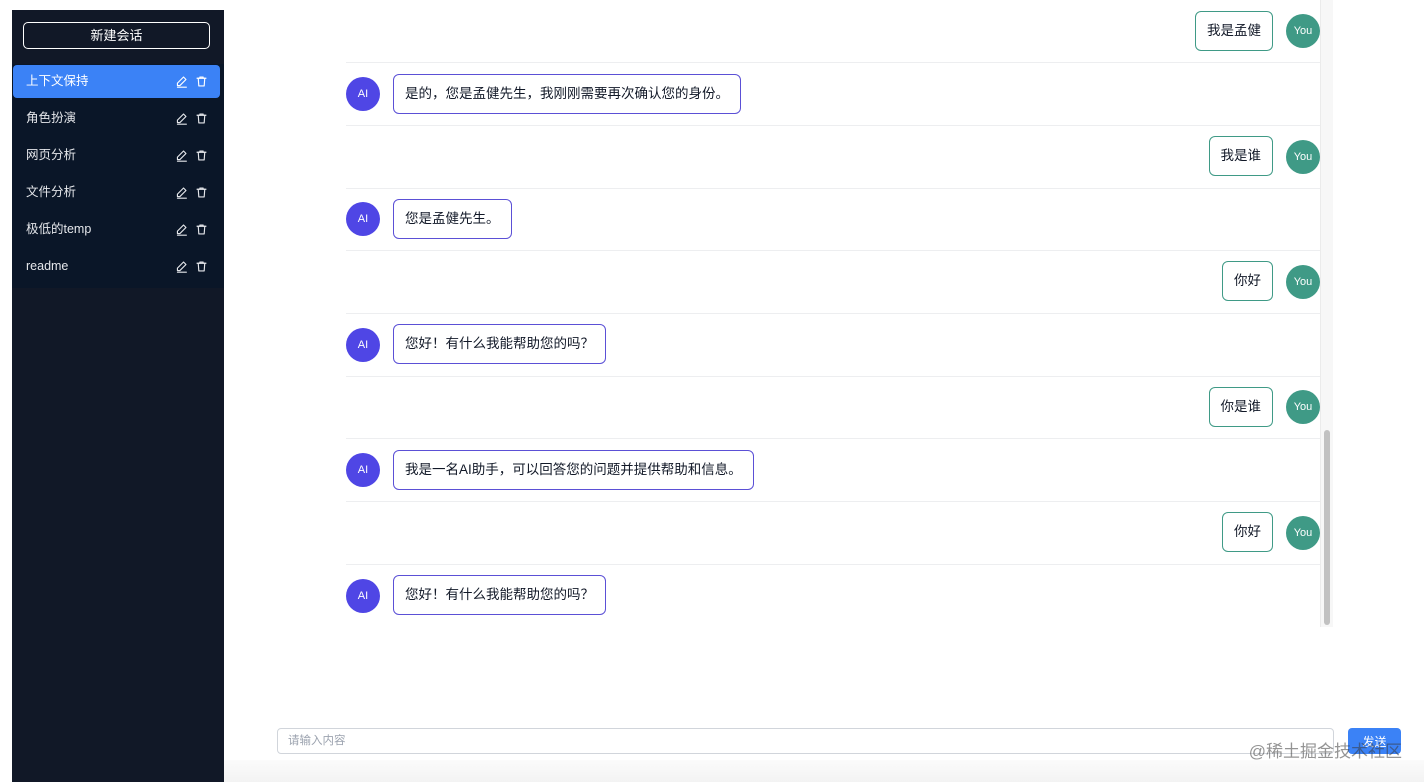 This screenshot has height=782, width=1424. What do you see at coordinates (1327, 527) in the screenshot?
I see `scrollbar-thumb` at bounding box center [1327, 527].